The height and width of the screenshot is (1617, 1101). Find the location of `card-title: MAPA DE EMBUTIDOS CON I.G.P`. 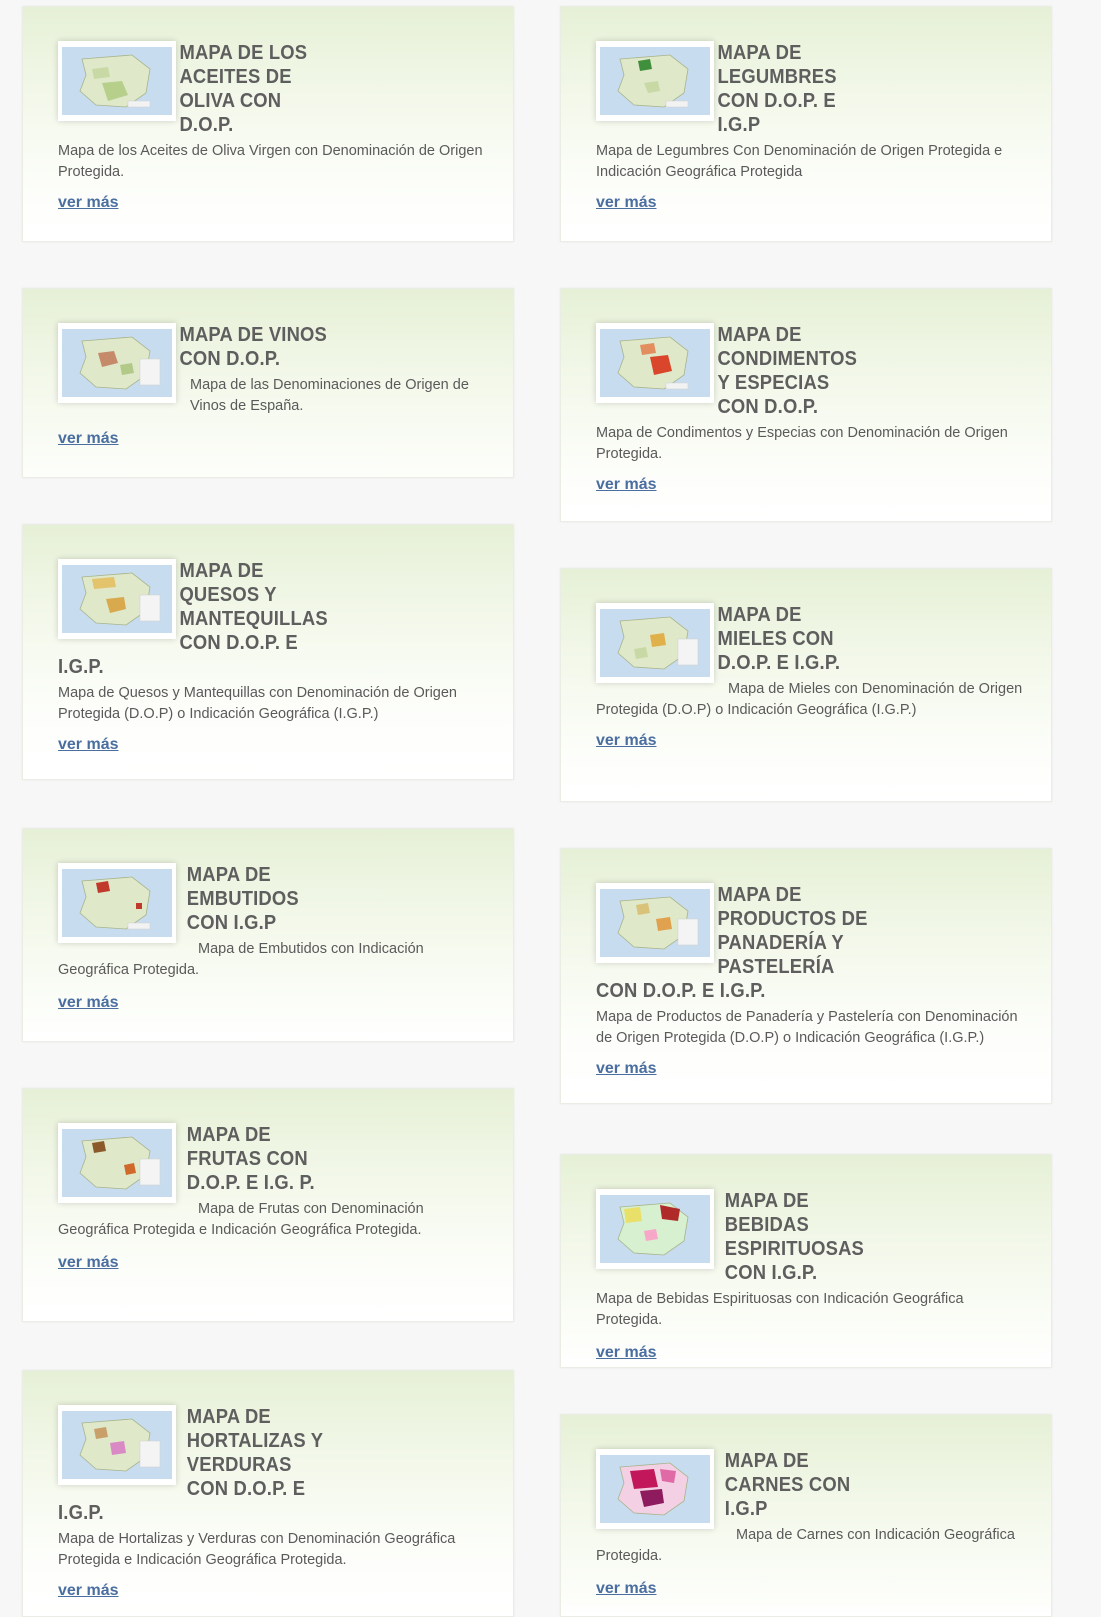

card-title: MAPA DE EMBUTIDOS CON I.G.P is located at coordinates (242, 899).